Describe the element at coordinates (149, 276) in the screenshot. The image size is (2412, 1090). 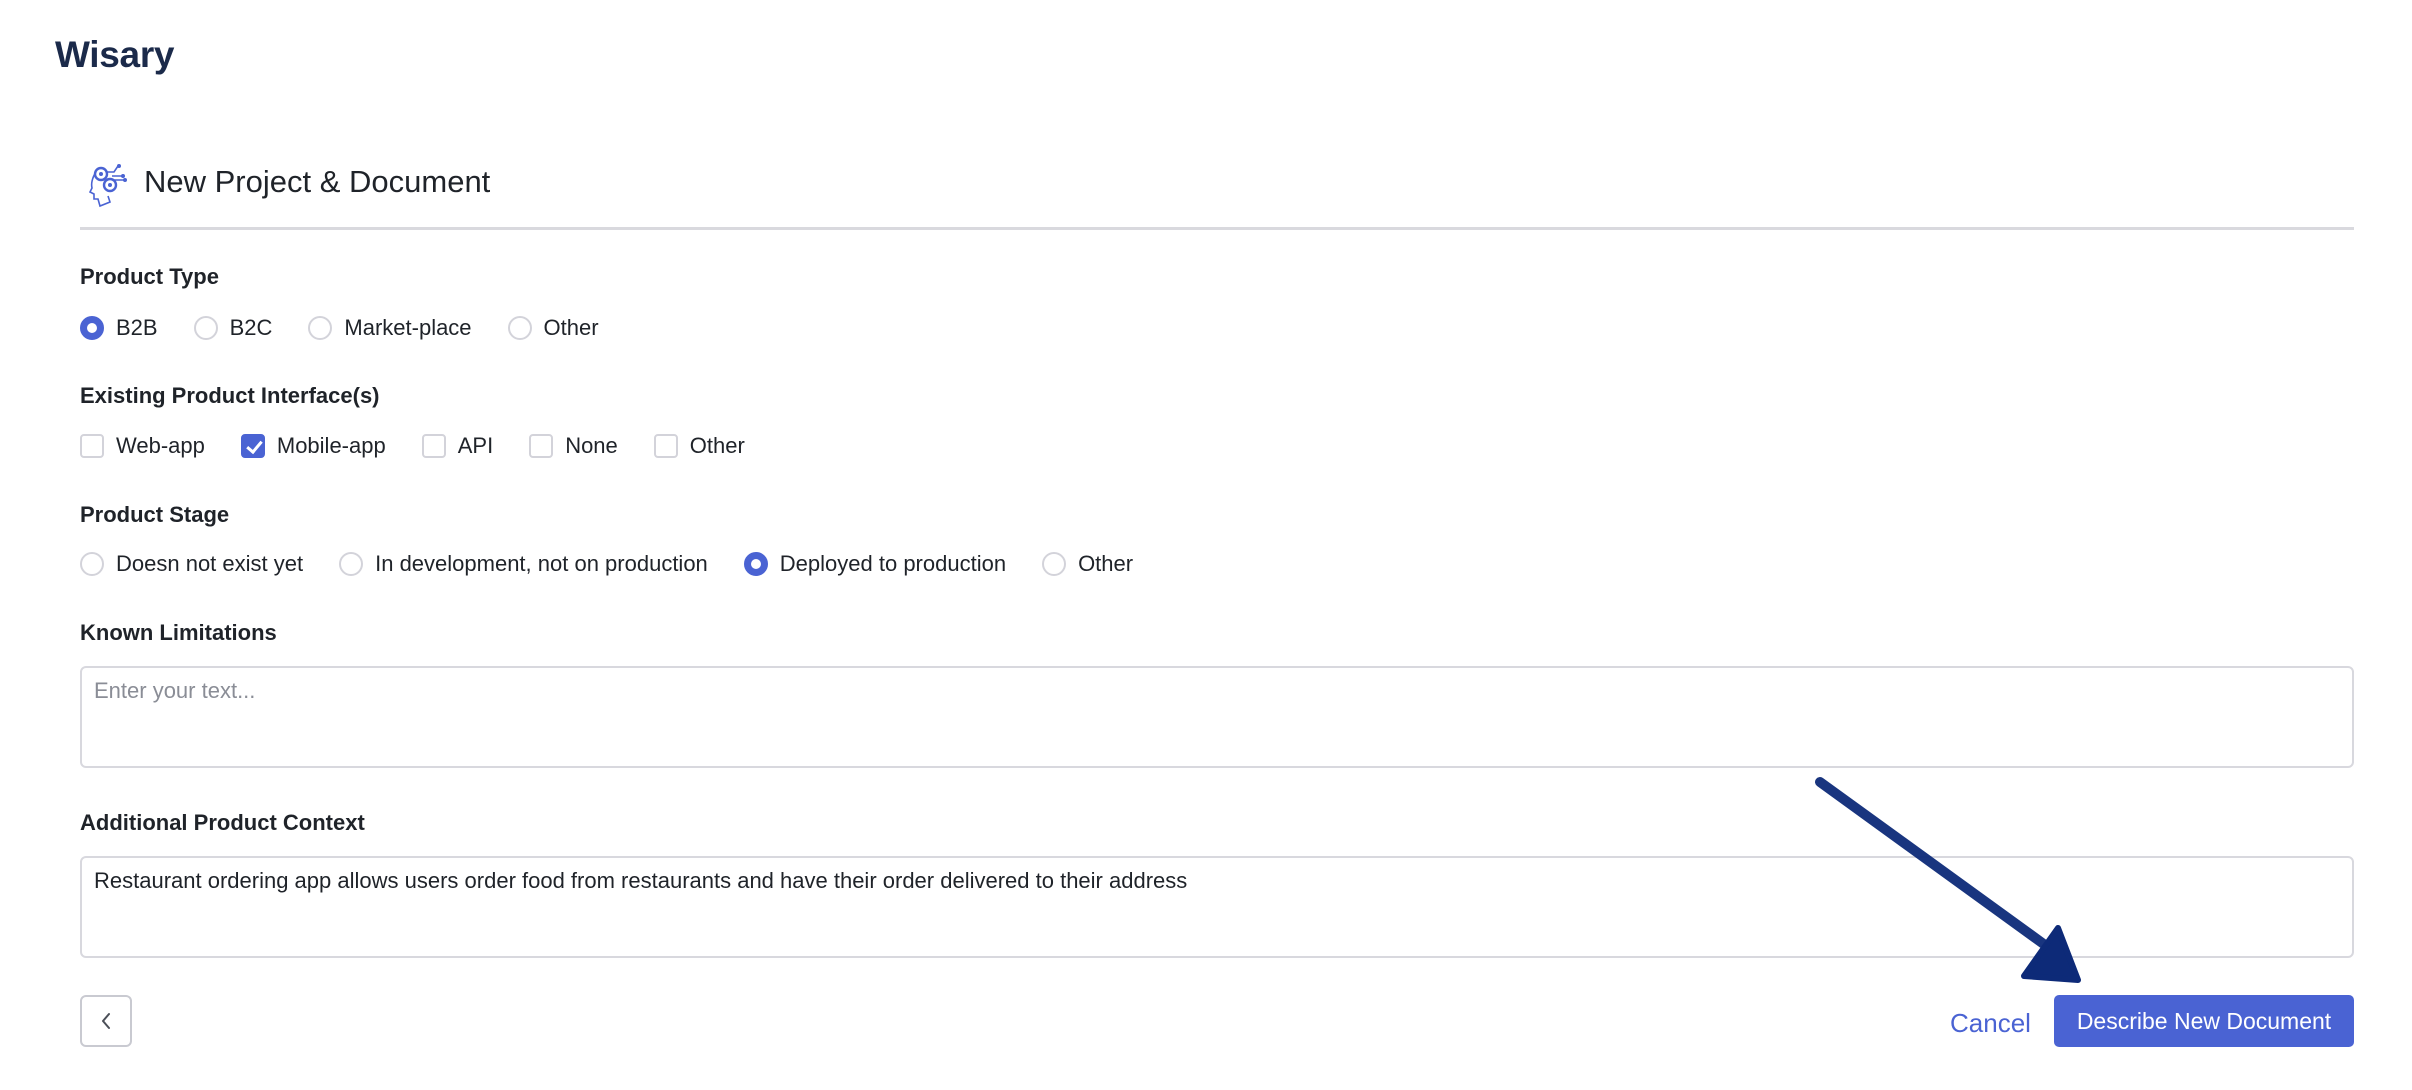
I see `product-type-label: Product Type` at that location.